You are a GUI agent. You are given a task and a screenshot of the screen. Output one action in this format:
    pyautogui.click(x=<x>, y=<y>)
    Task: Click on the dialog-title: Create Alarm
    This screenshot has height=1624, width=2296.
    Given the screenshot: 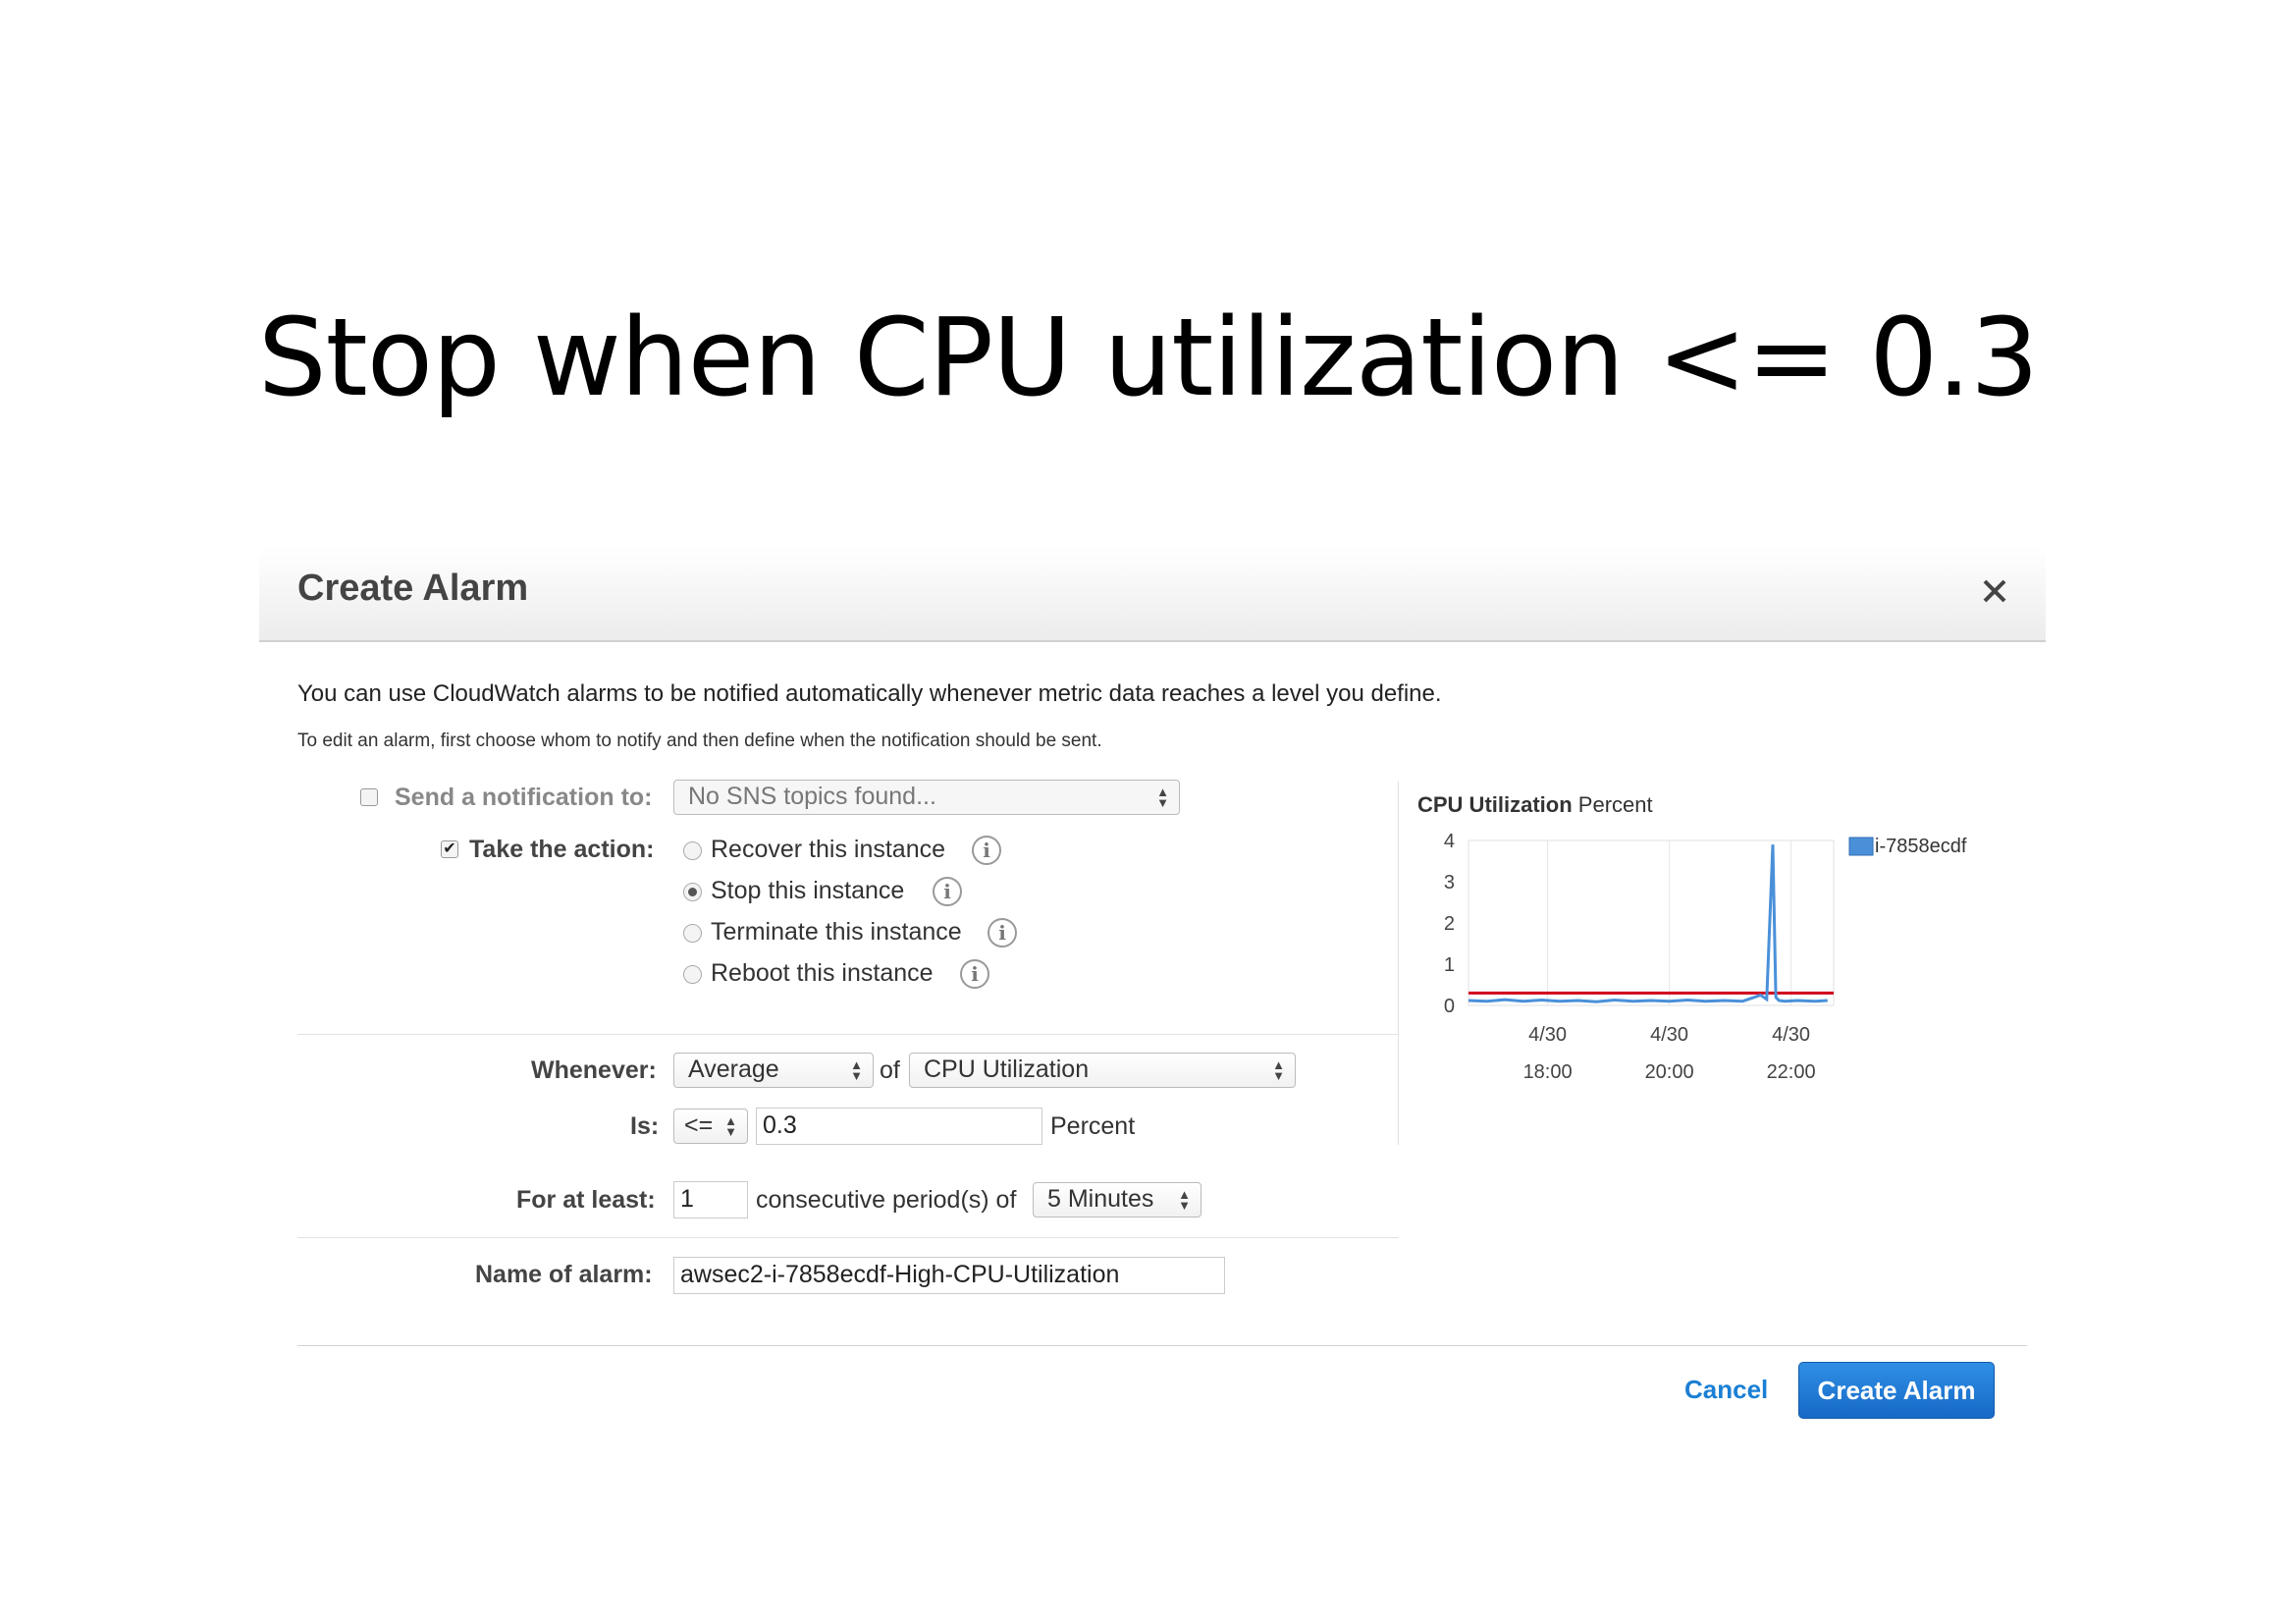 What is the action you would take?
    pyautogui.click(x=413, y=588)
    